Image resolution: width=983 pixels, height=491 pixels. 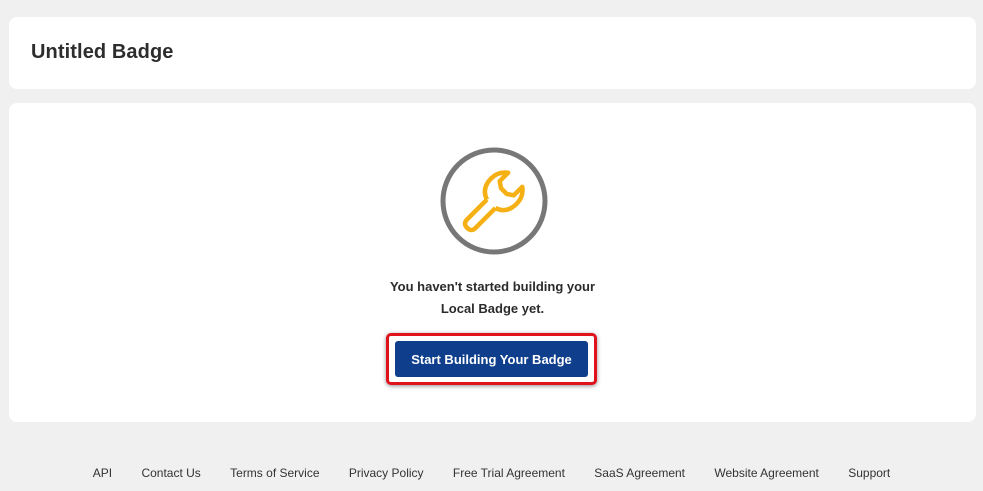 What do you see at coordinates (386, 473) in the screenshot?
I see `footer-link-privacy-policy: Privacy Policy` at bounding box center [386, 473].